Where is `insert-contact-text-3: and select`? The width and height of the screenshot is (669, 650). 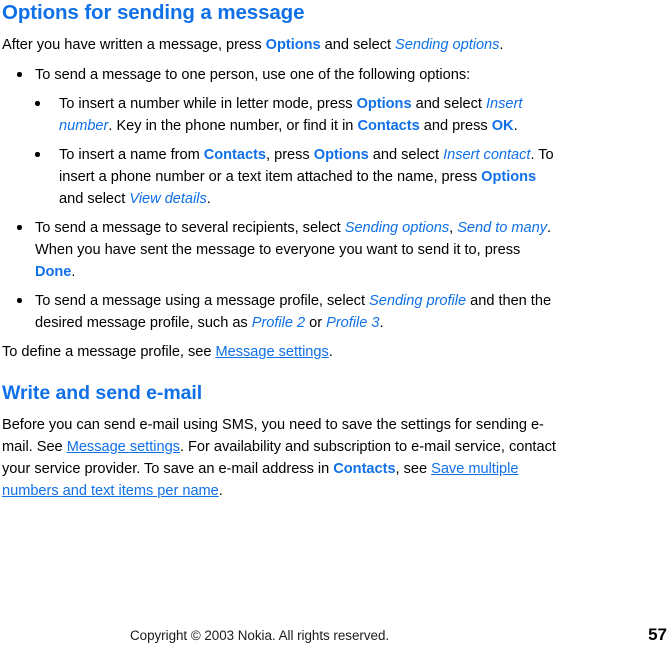
insert-contact-text-3: and select is located at coordinates (406, 155).